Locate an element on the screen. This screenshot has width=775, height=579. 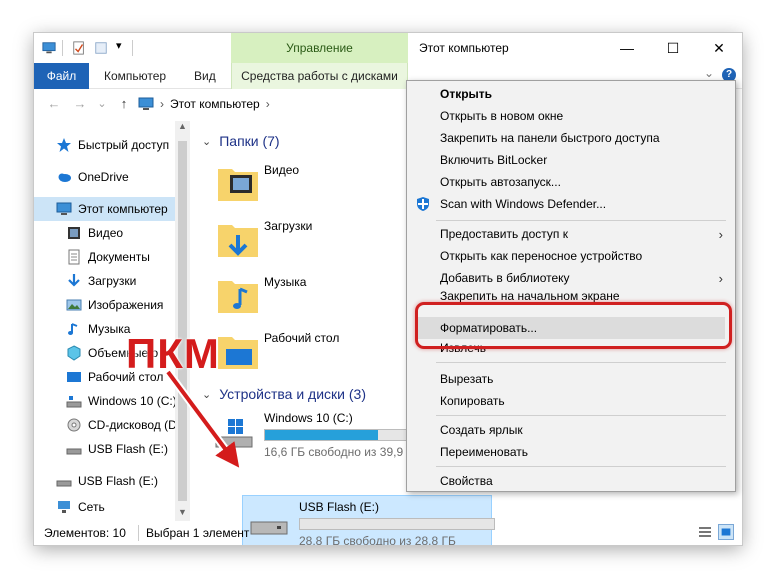
defender-shield-icon is located at coordinates (423, 204).